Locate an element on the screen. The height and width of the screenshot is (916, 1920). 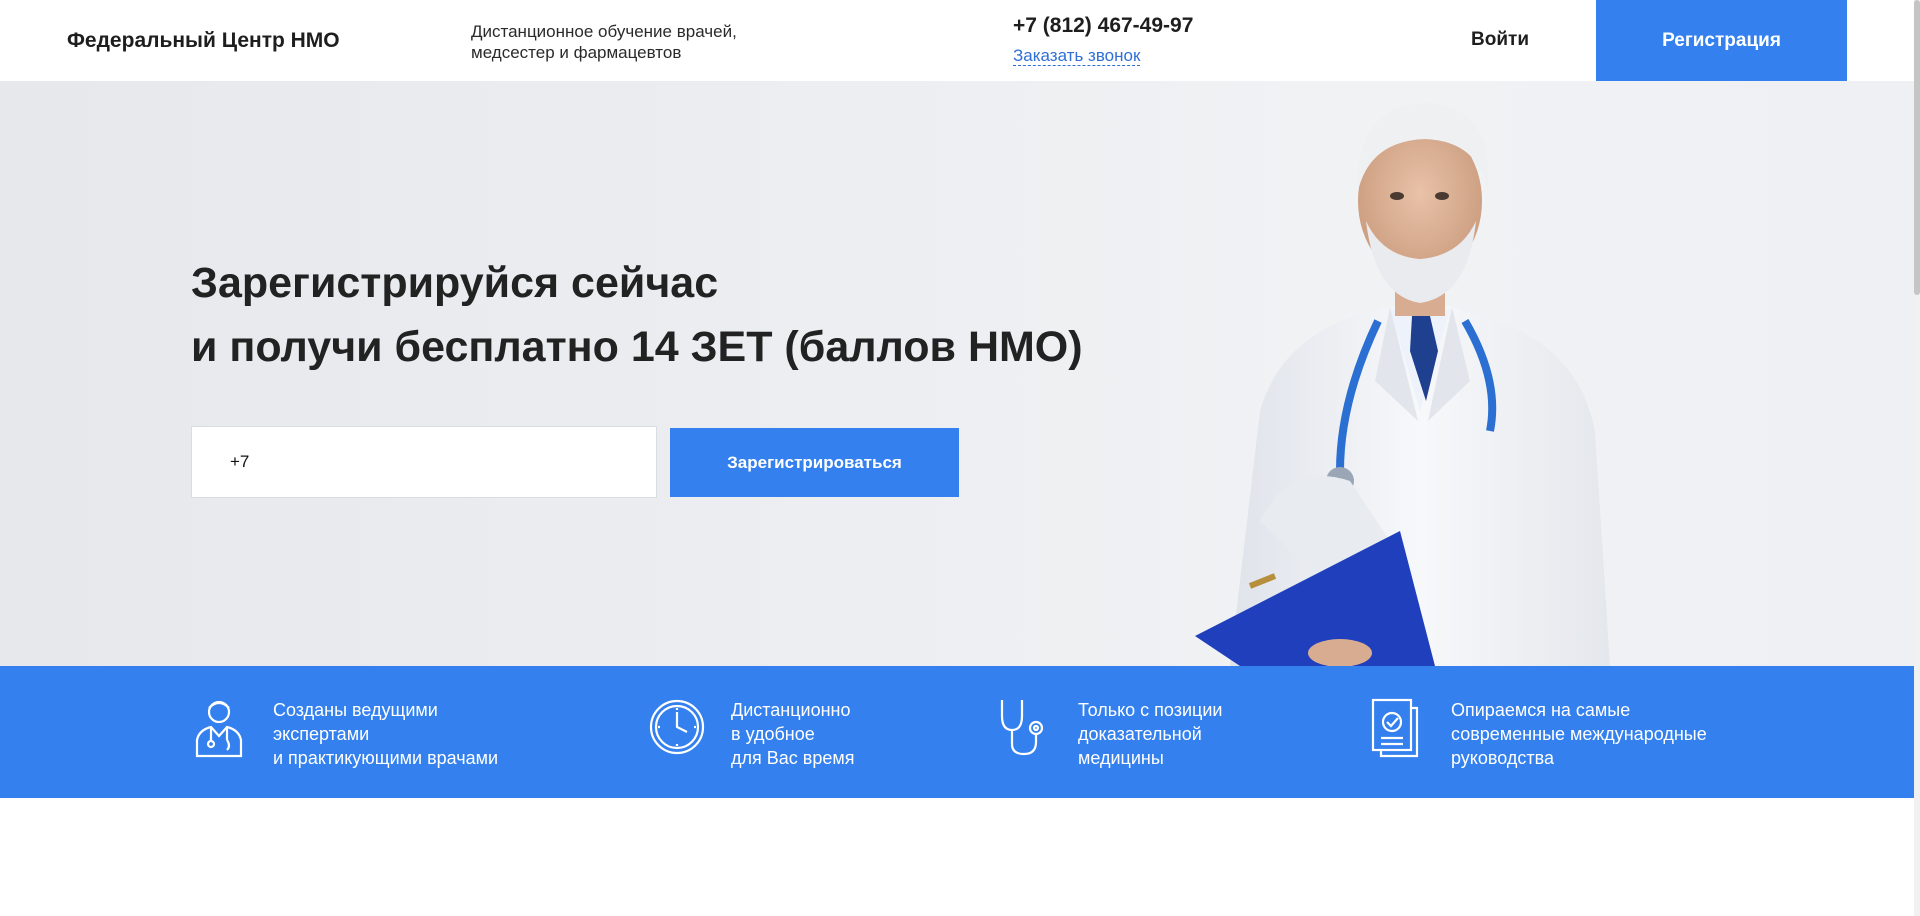
feature-line: и практикующими врачами is located at coordinates (386, 758).